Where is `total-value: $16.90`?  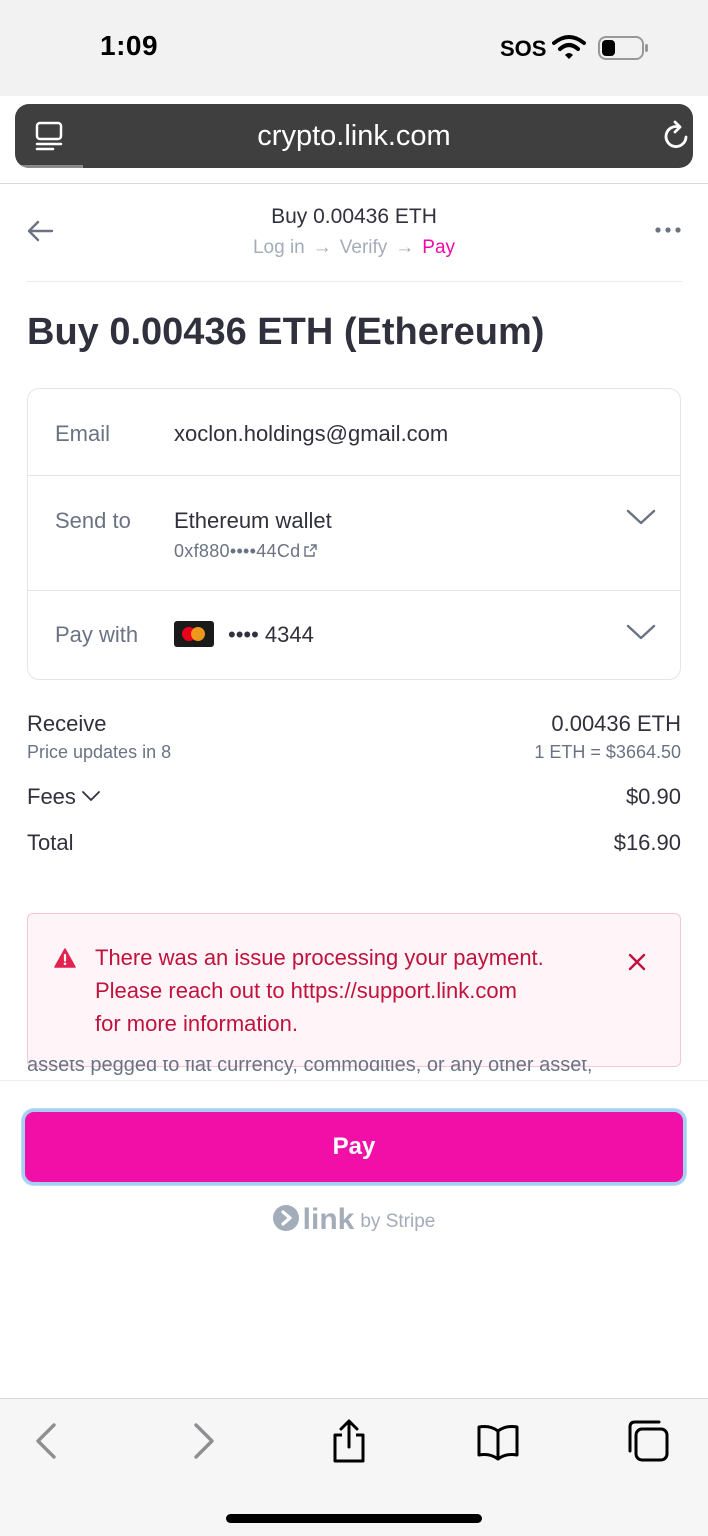 total-value: $16.90 is located at coordinates (647, 842).